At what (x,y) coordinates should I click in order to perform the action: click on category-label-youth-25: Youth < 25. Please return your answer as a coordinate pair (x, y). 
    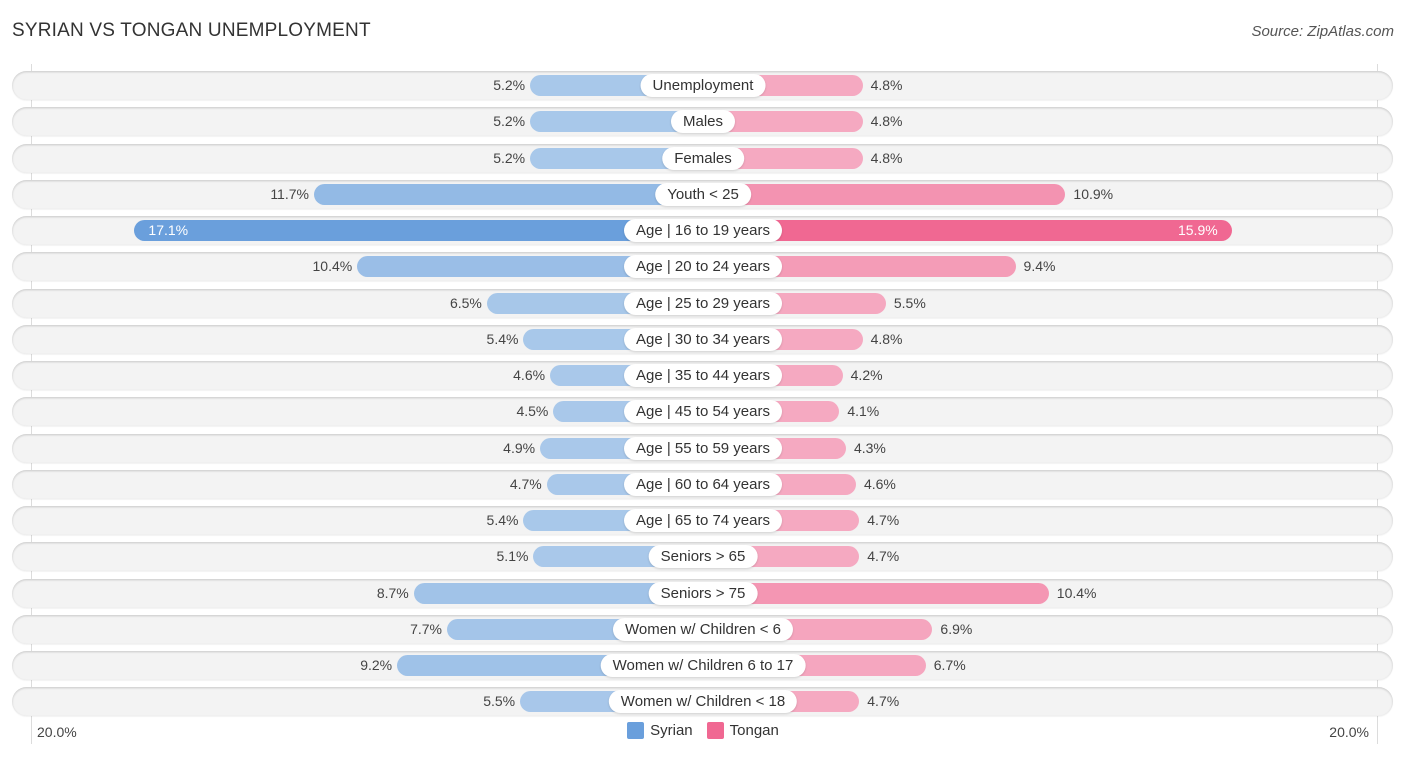
    Looking at the image, I should click on (703, 194).